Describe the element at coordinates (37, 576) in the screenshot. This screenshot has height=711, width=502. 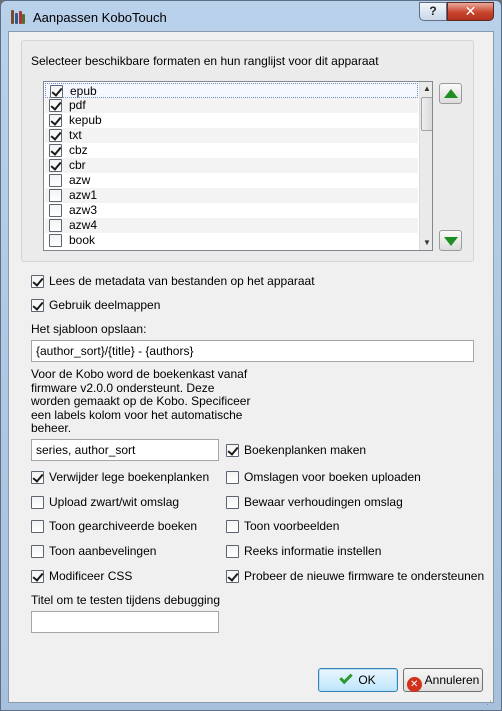
I see `modify-css-checkbox` at that location.